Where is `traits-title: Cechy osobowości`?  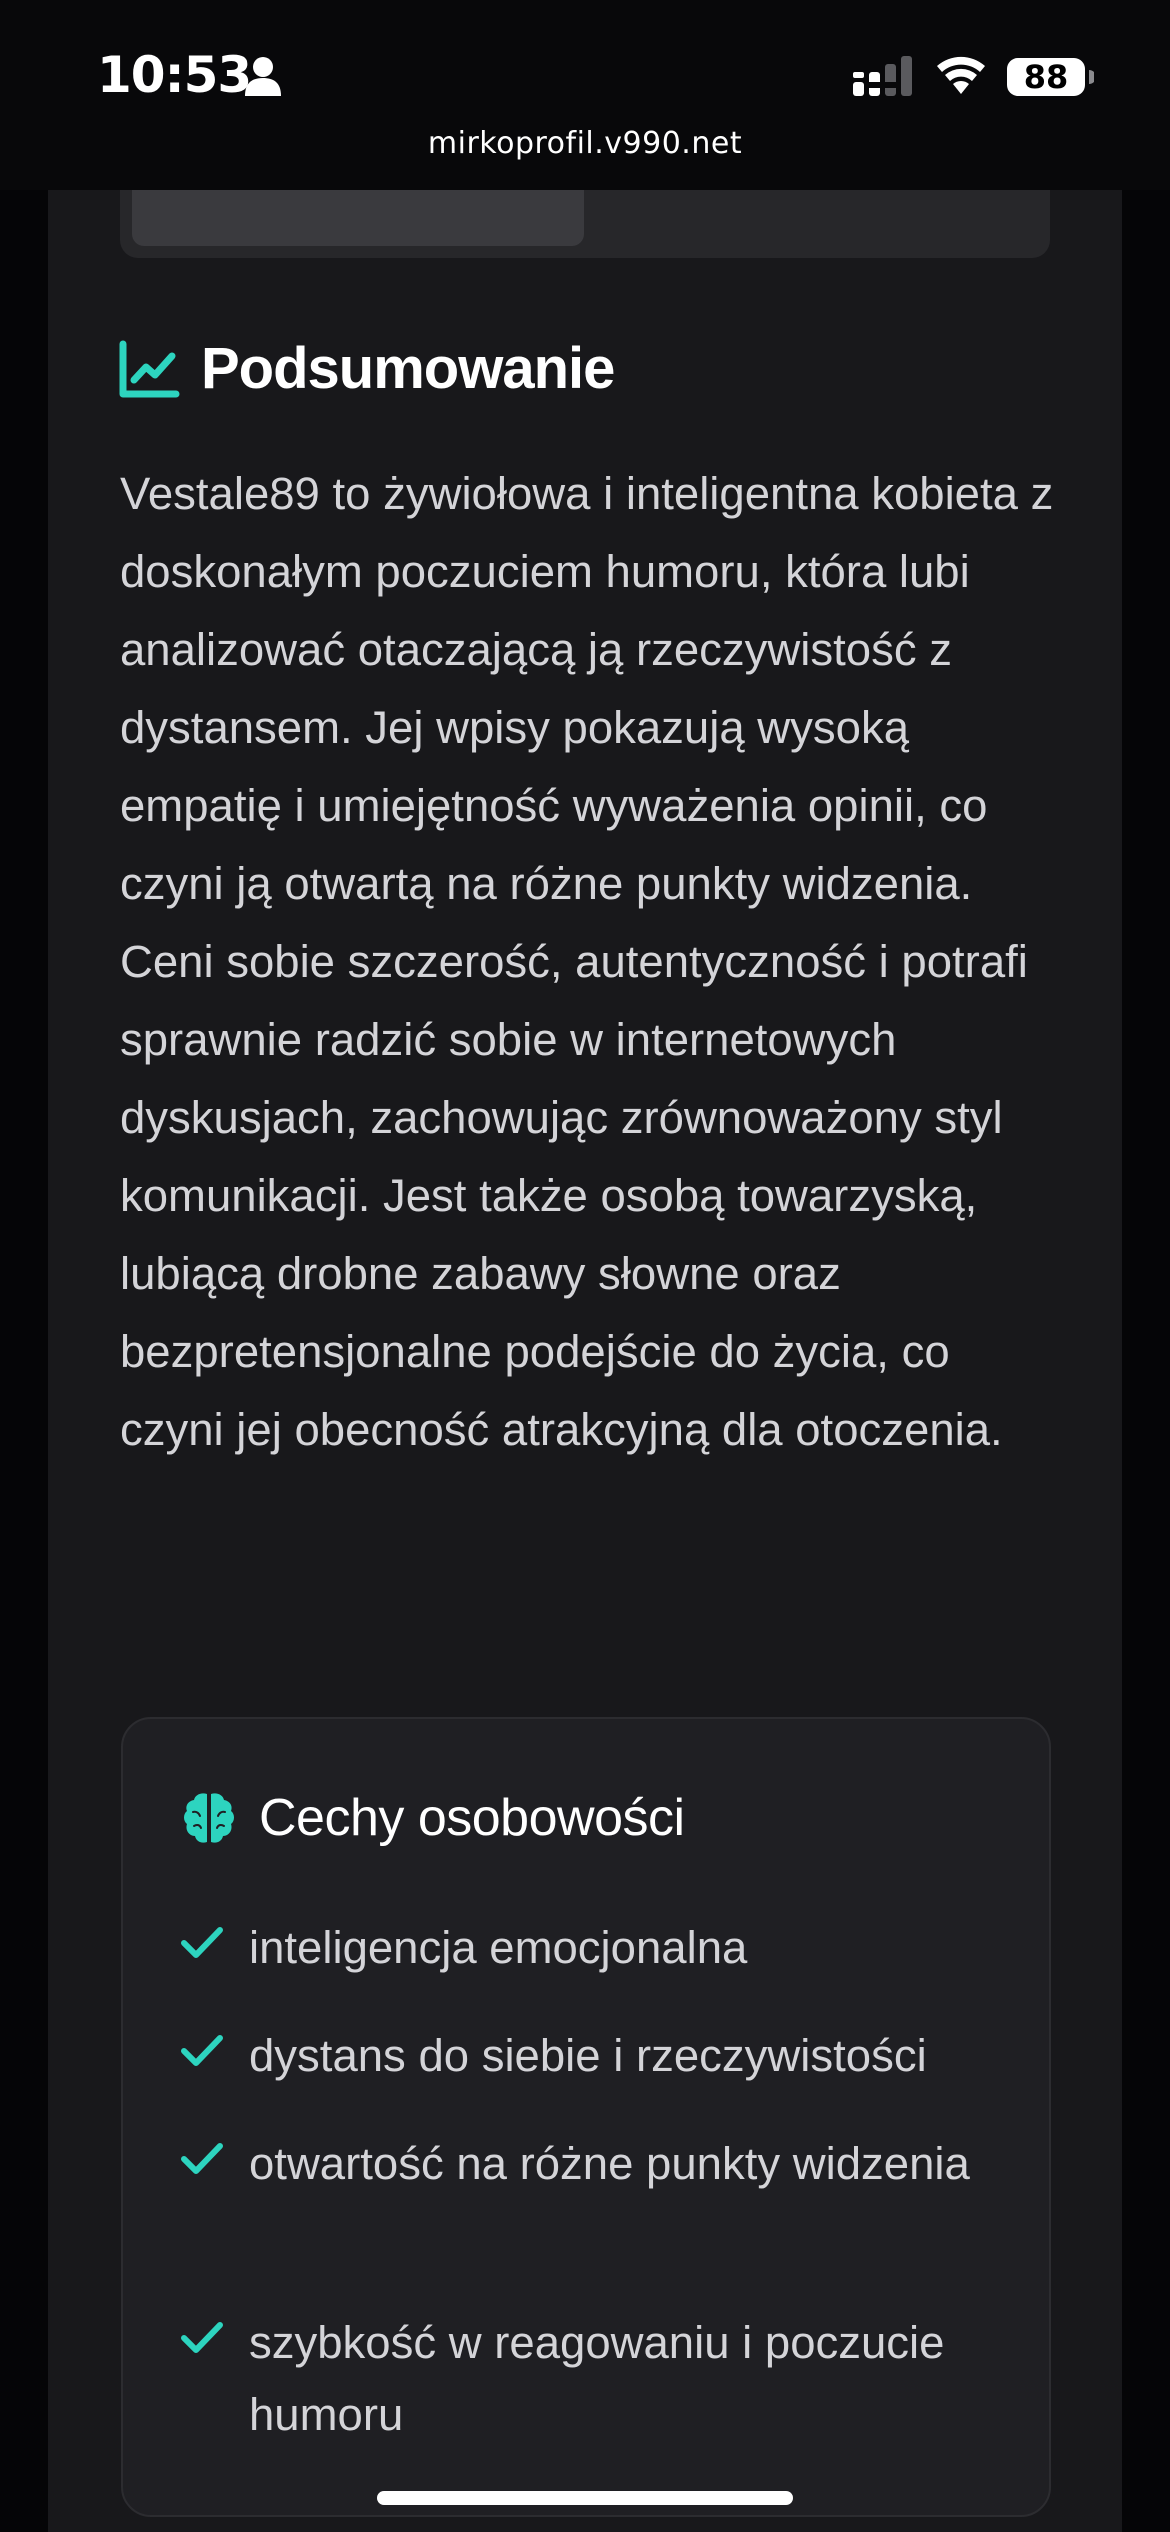 traits-title: Cechy osobowości is located at coordinates (472, 1818).